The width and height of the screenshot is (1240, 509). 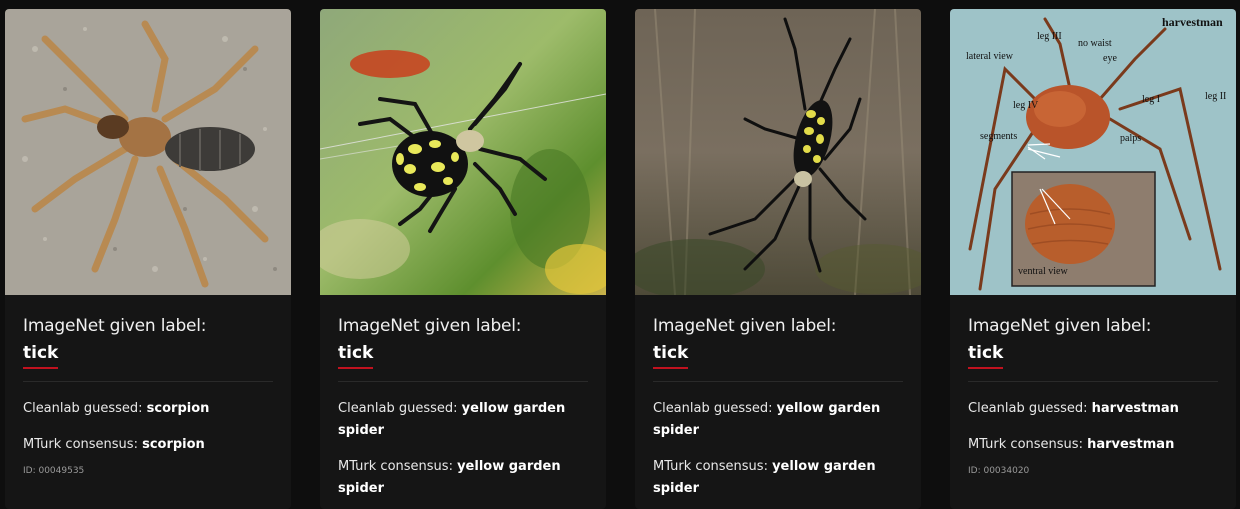 What do you see at coordinates (1215, 96) in the screenshot?
I see `annotation-leg2: leg II` at bounding box center [1215, 96].